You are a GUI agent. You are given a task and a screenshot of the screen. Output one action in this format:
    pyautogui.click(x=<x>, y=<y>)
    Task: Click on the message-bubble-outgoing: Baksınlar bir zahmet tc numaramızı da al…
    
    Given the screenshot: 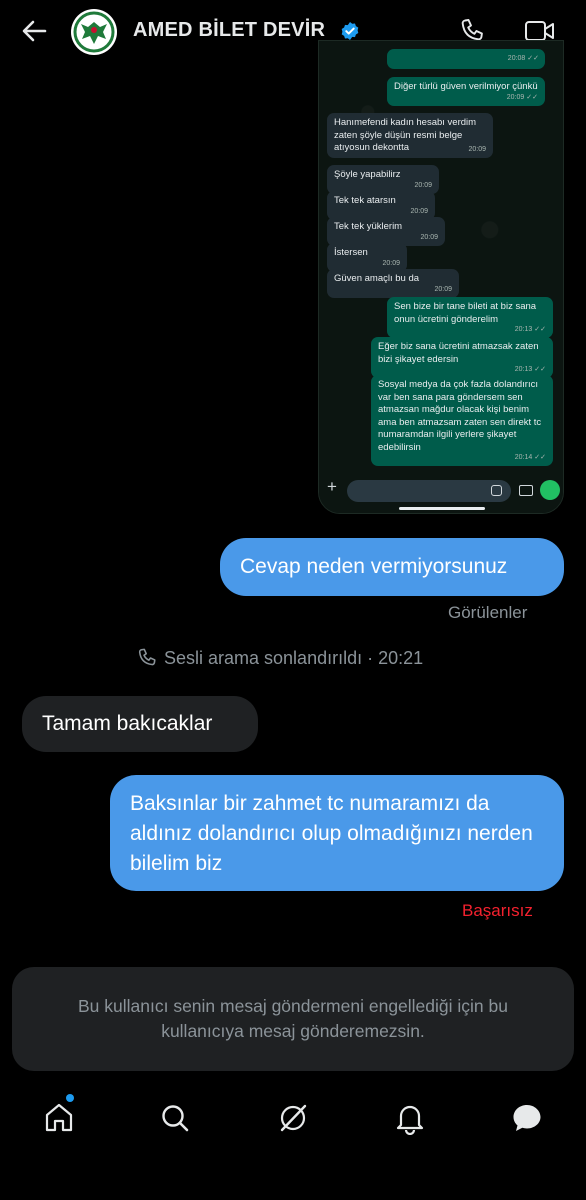 What is the action you would take?
    pyautogui.click(x=337, y=833)
    